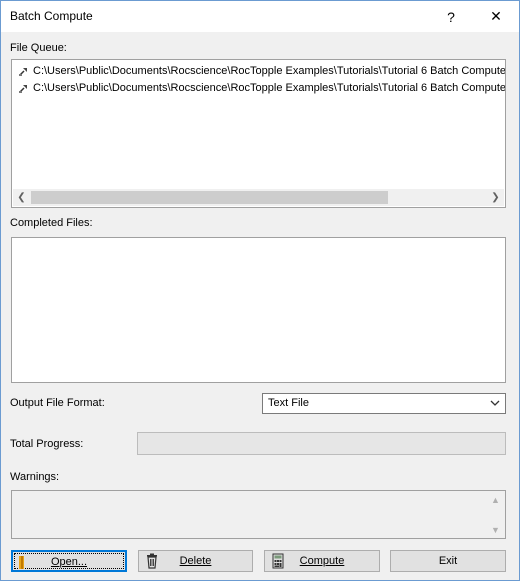 Image resolution: width=520 pixels, height=581 pixels. What do you see at coordinates (258, 514) in the screenshot?
I see `warnings-box: ▲ ▼` at bounding box center [258, 514].